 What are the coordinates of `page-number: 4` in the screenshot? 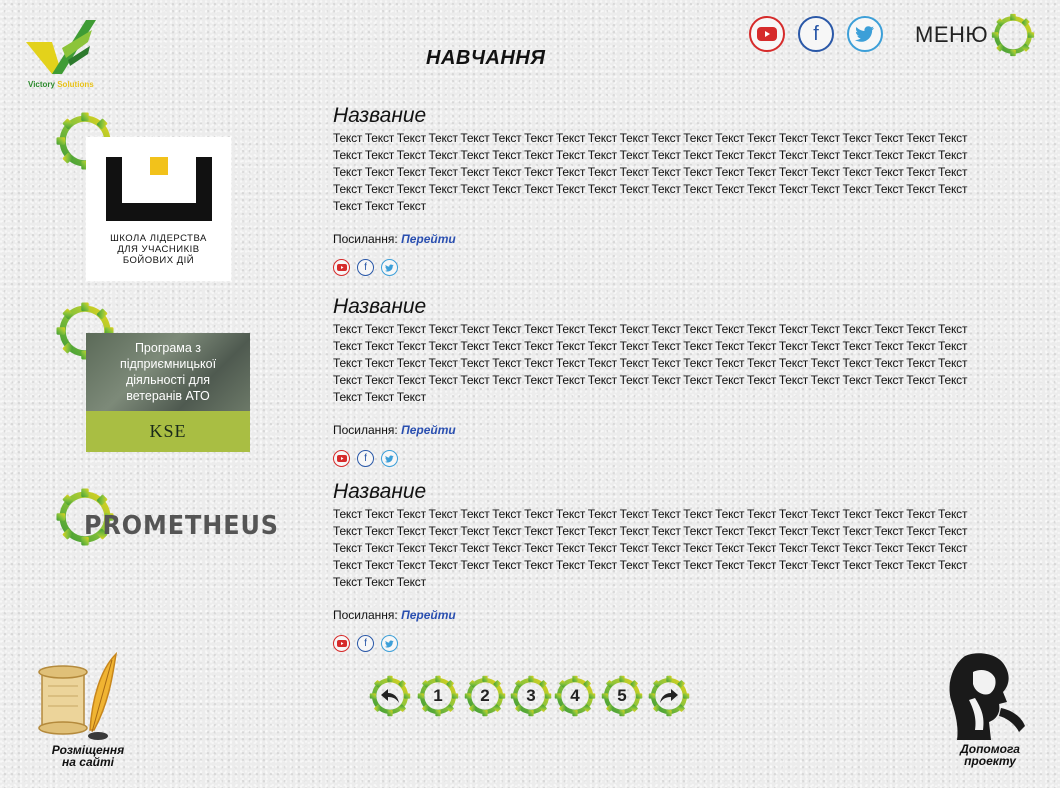 It's located at (575, 695).